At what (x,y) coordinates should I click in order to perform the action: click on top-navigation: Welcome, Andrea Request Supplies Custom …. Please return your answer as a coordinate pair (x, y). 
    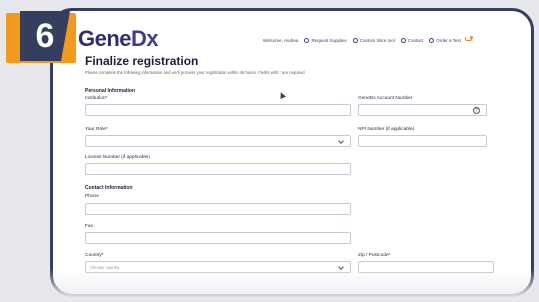
    Looking at the image, I should click on (365, 40).